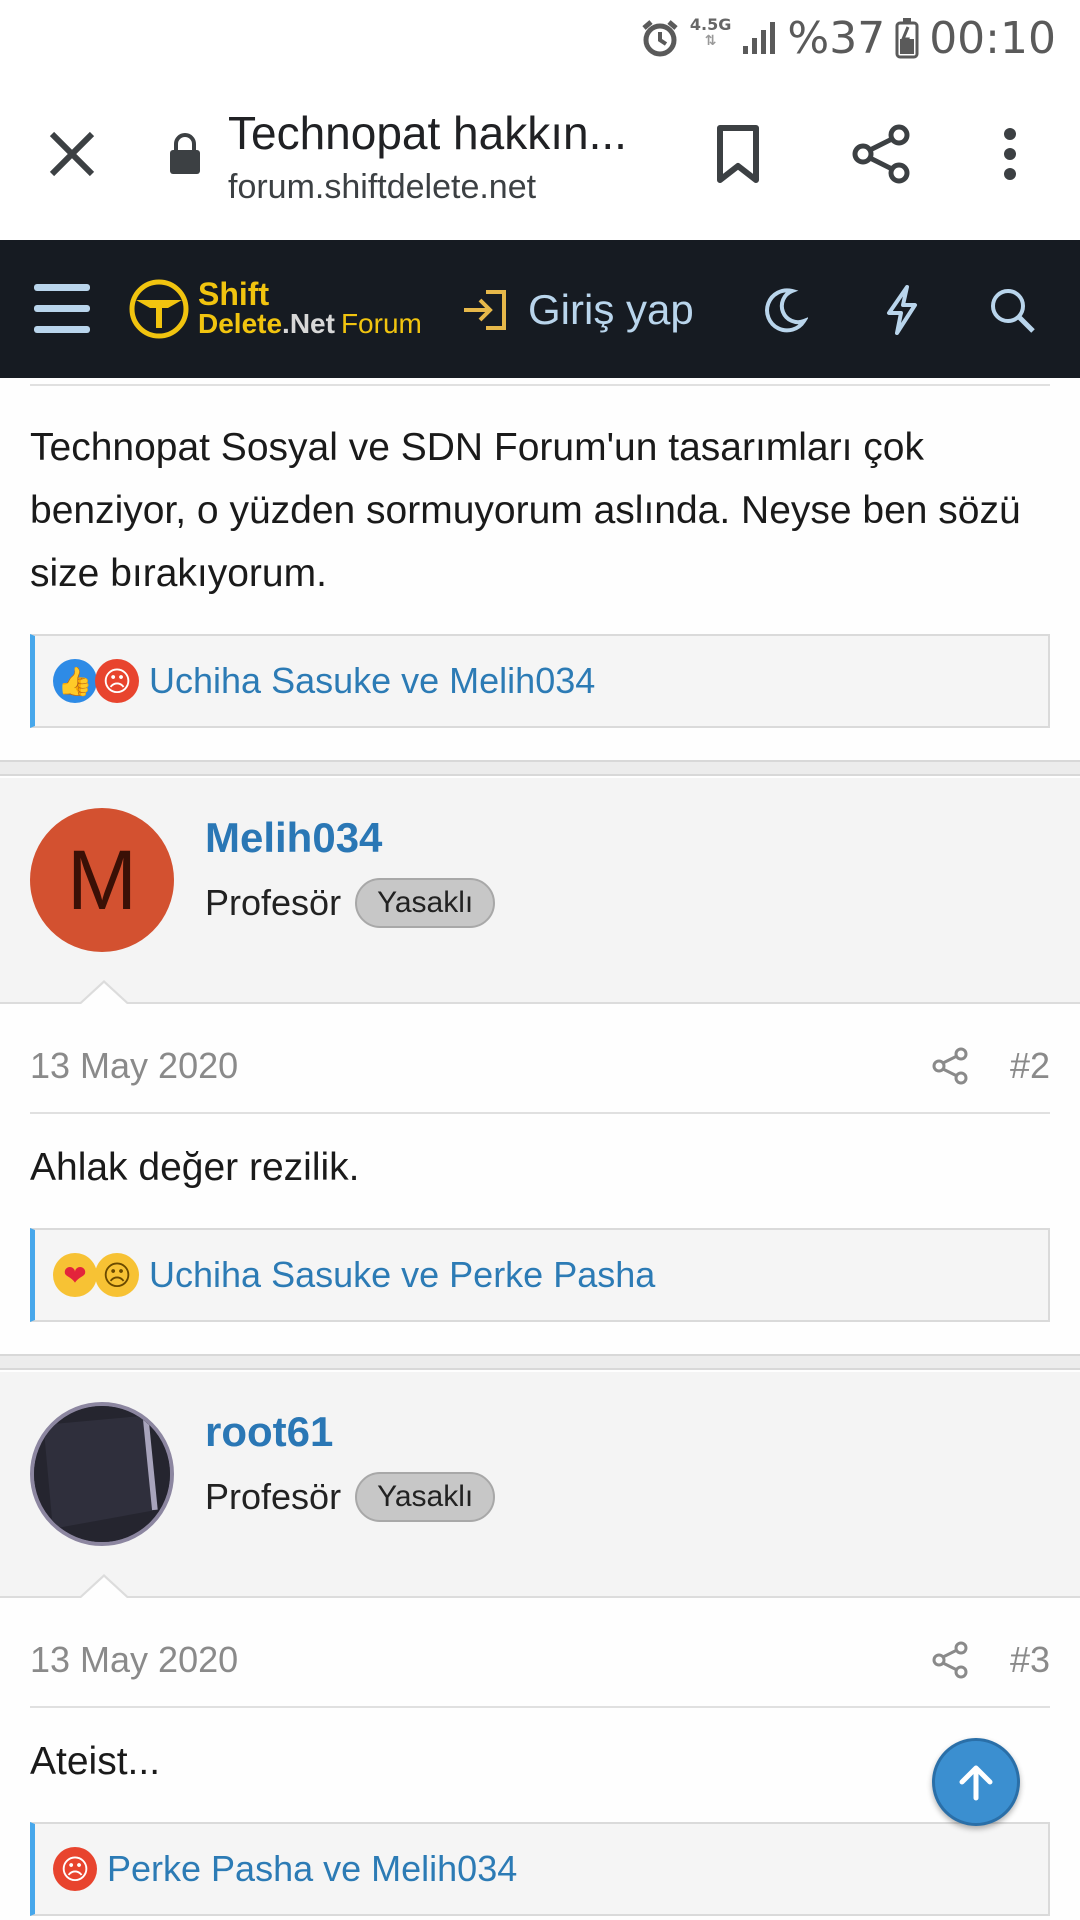 Image resolution: width=1080 pixels, height=1920 pixels. What do you see at coordinates (540, 1485) in the screenshot?
I see `user-info: root61 Profesör Yasaklı` at bounding box center [540, 1485].